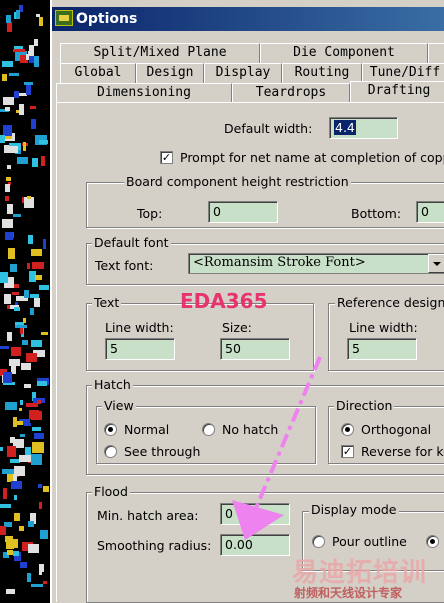 This screenshot has width=444, height=603. What do you see at coordinates (243, 212) in the screenshot?
I see `top-height-input: 0` at bounding box center [243, 212].